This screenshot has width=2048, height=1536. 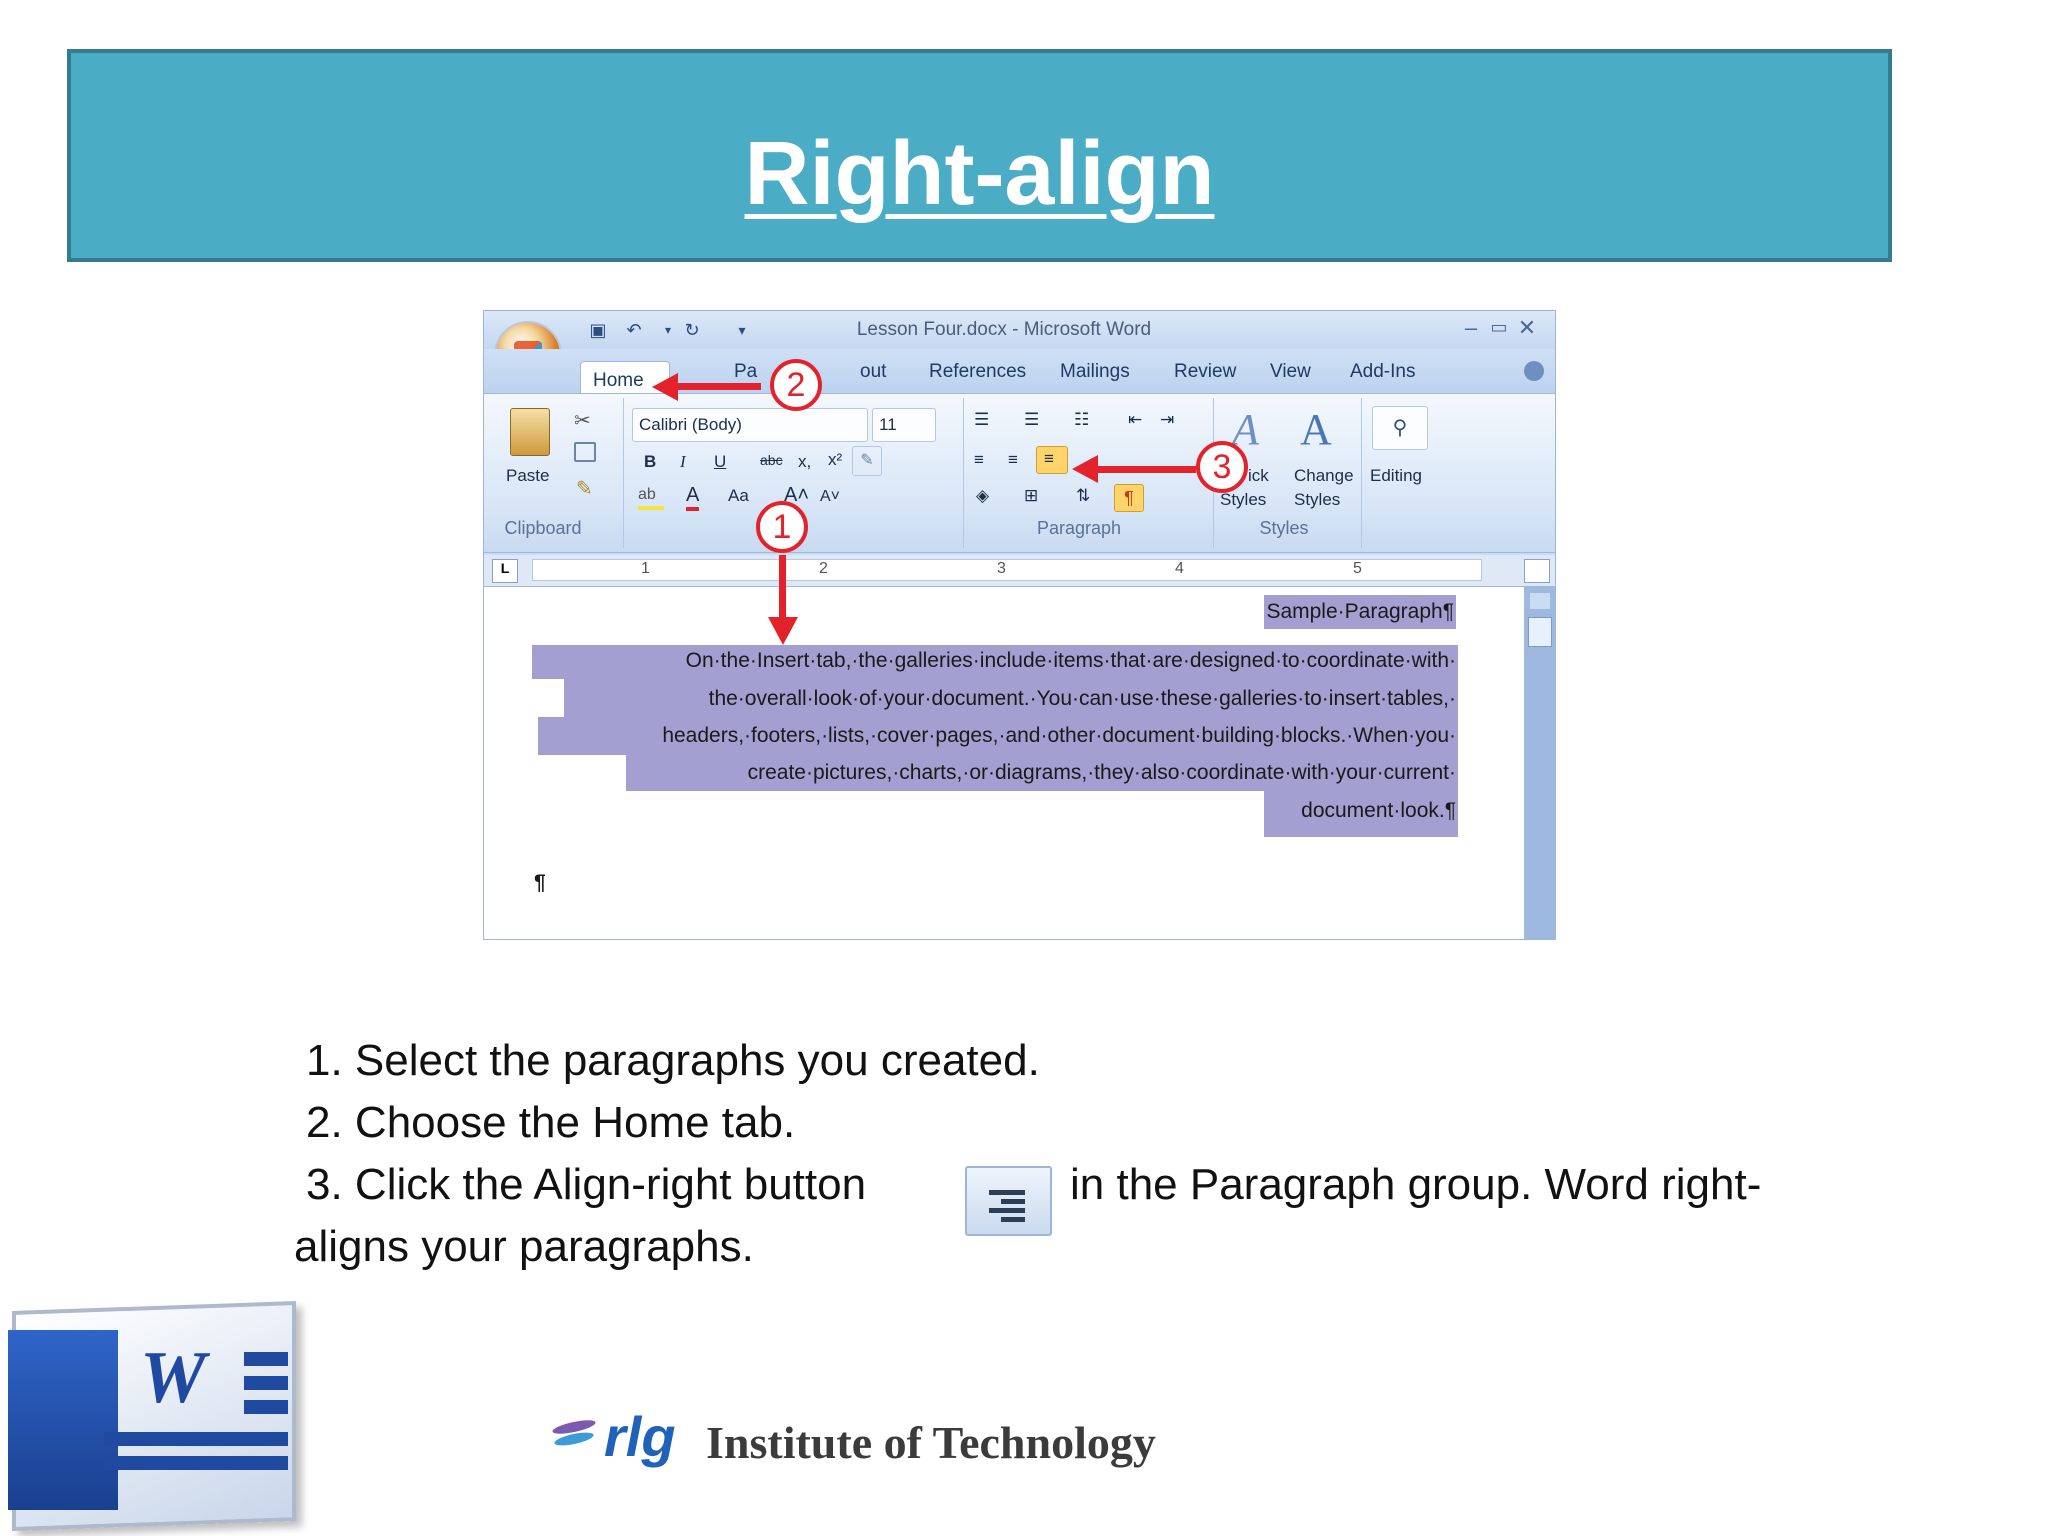 I want to click on instruction-step-2: 2. Choose the Home tab., so click(x=551, y=1122).